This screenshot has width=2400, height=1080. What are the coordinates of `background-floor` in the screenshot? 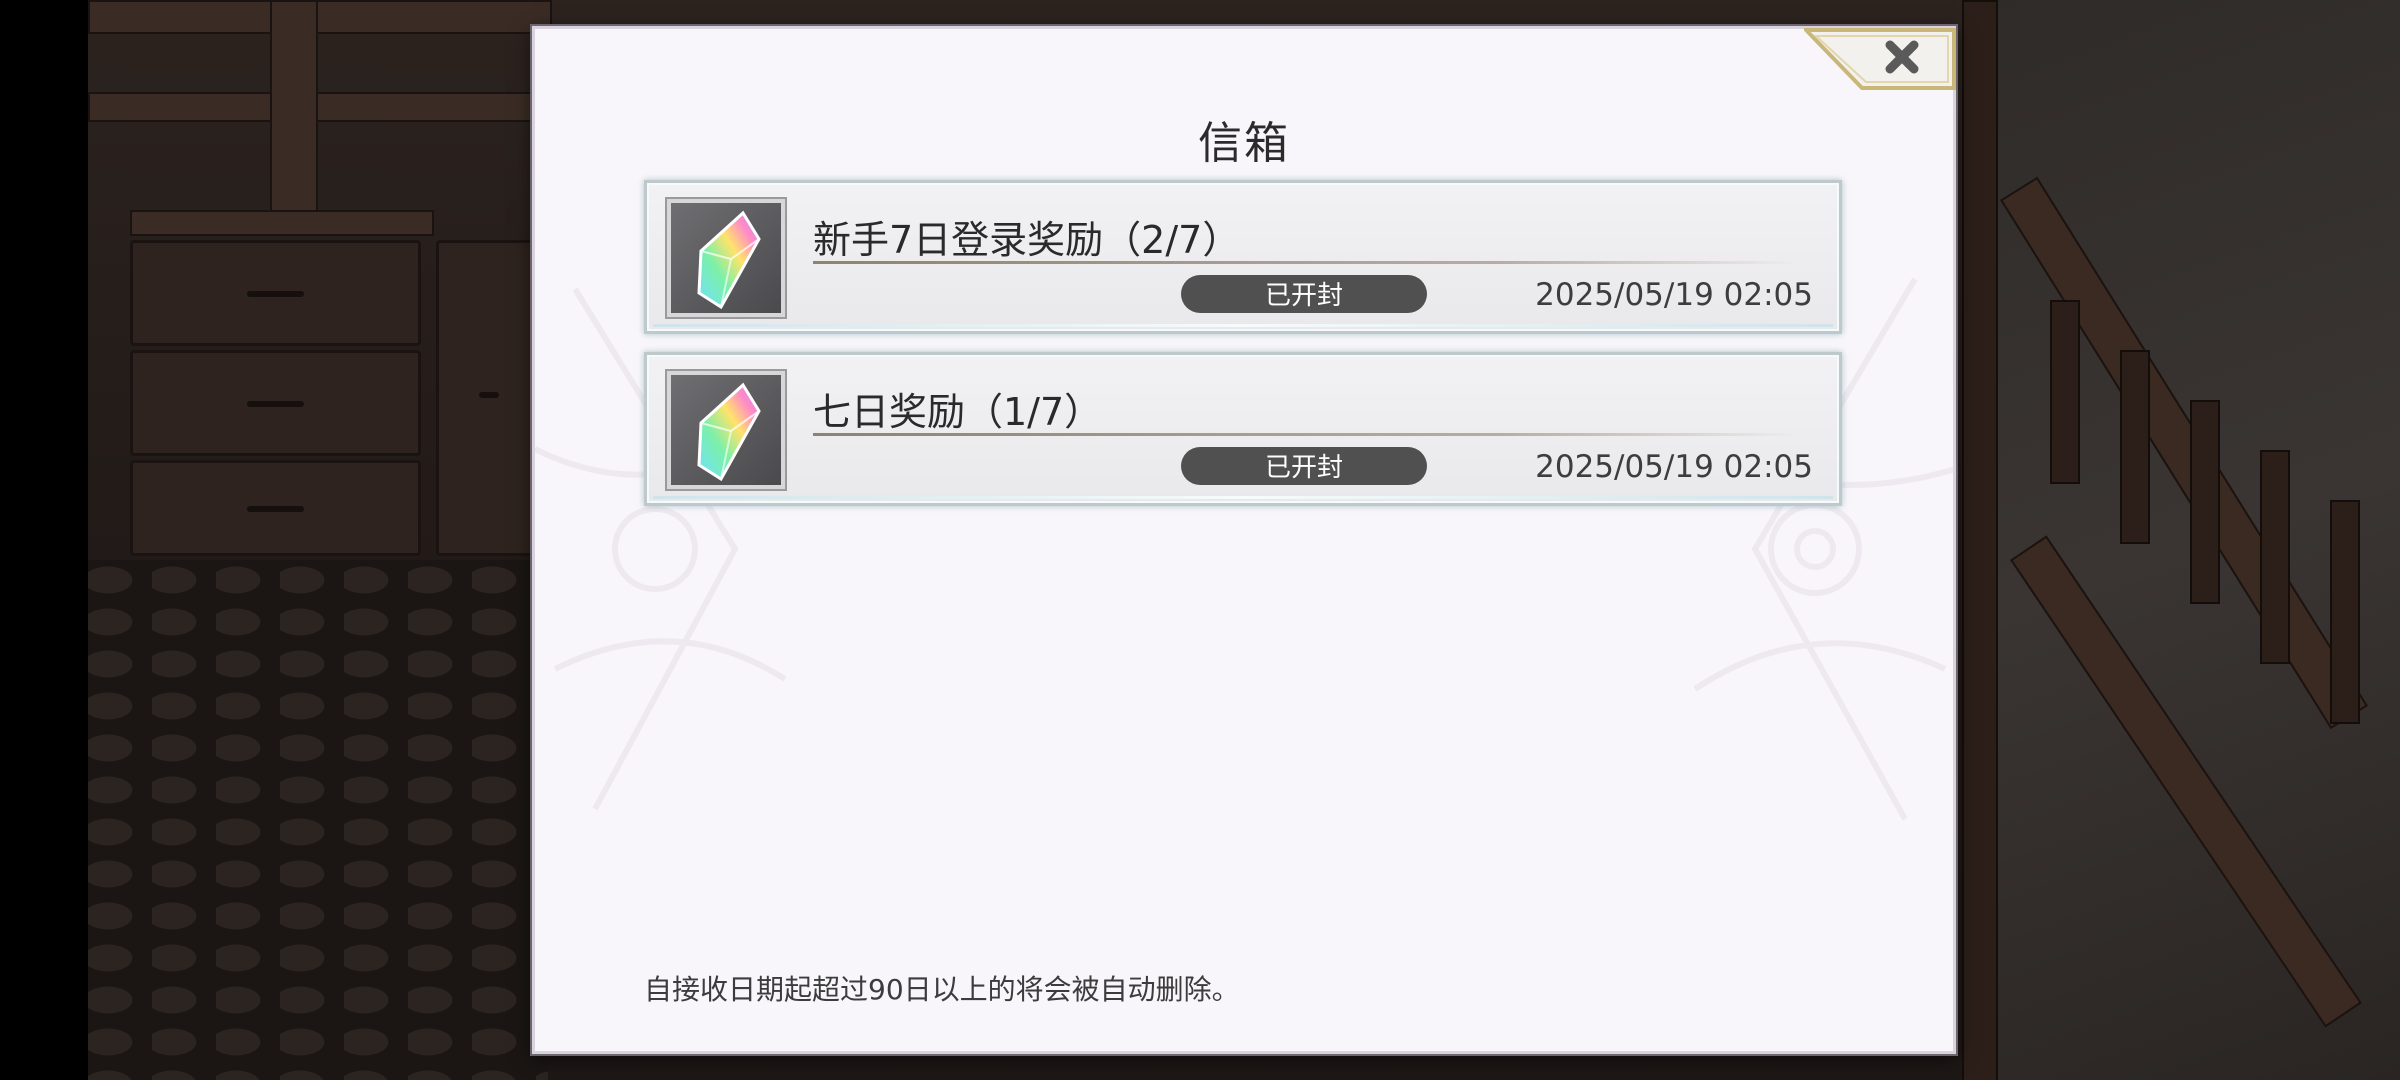 It's located at (318, 820).